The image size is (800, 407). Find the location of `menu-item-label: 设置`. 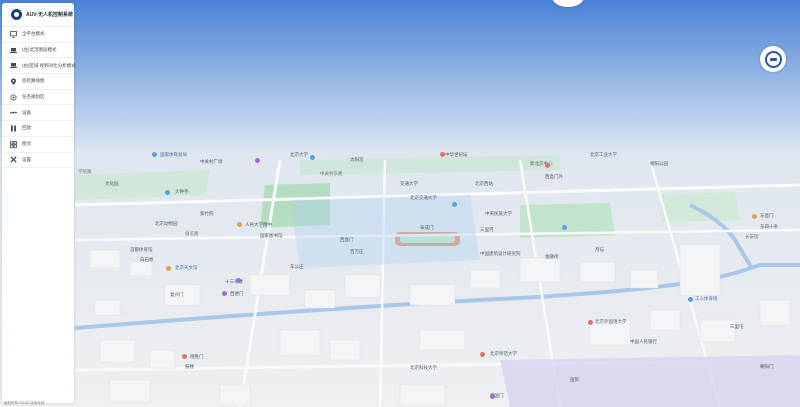

menu-item-label: 设置 is located at coordinates (26, 159).